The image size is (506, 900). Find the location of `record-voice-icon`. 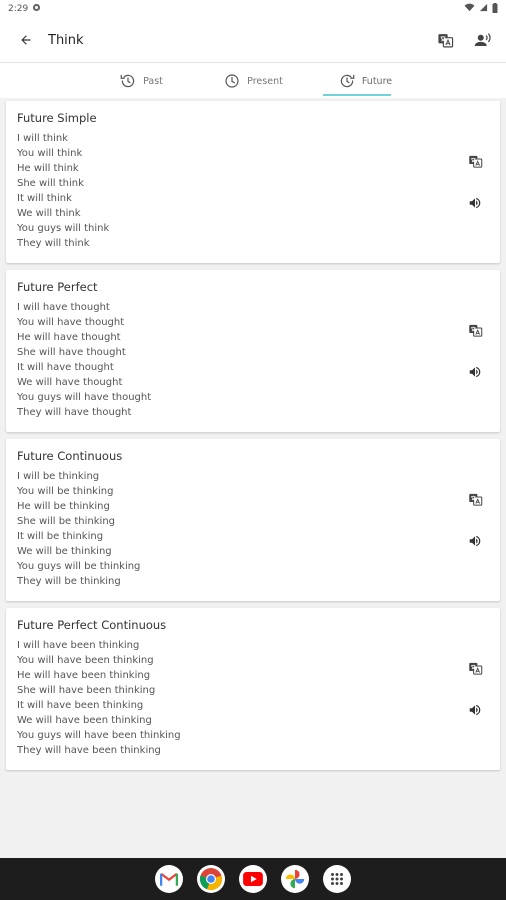

record-voice-icon is located at coordinates (482, 39).